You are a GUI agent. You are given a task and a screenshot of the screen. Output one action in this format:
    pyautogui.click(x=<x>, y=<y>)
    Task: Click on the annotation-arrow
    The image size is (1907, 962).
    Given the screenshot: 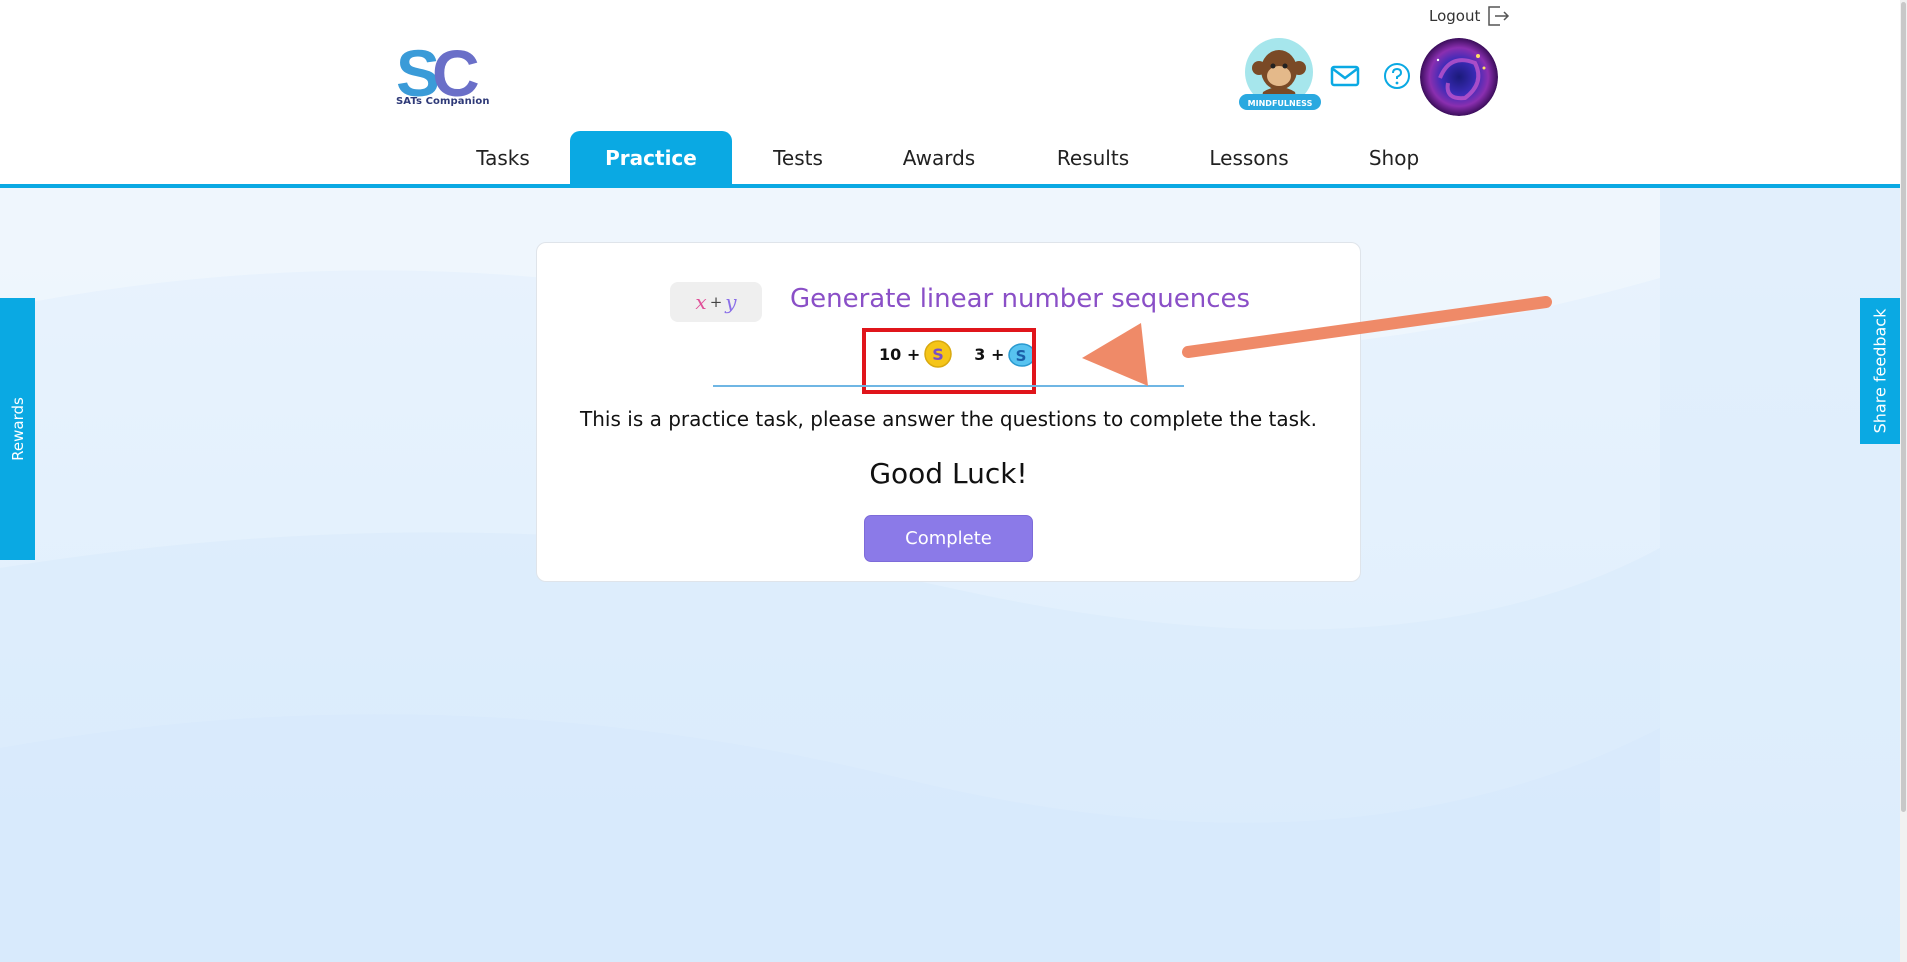 What is the action you would take?
    pyautogui.click(x=1317, y=341)
    